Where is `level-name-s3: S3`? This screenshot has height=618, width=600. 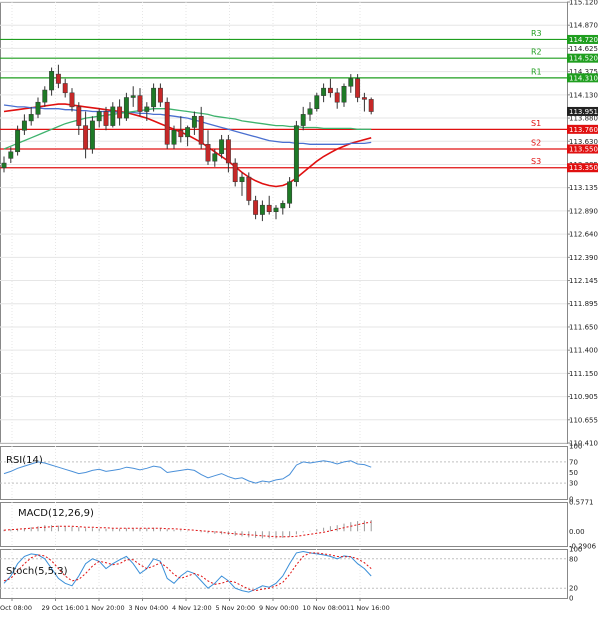 level-name-s3: S3 is located at coordinates (536, 161).